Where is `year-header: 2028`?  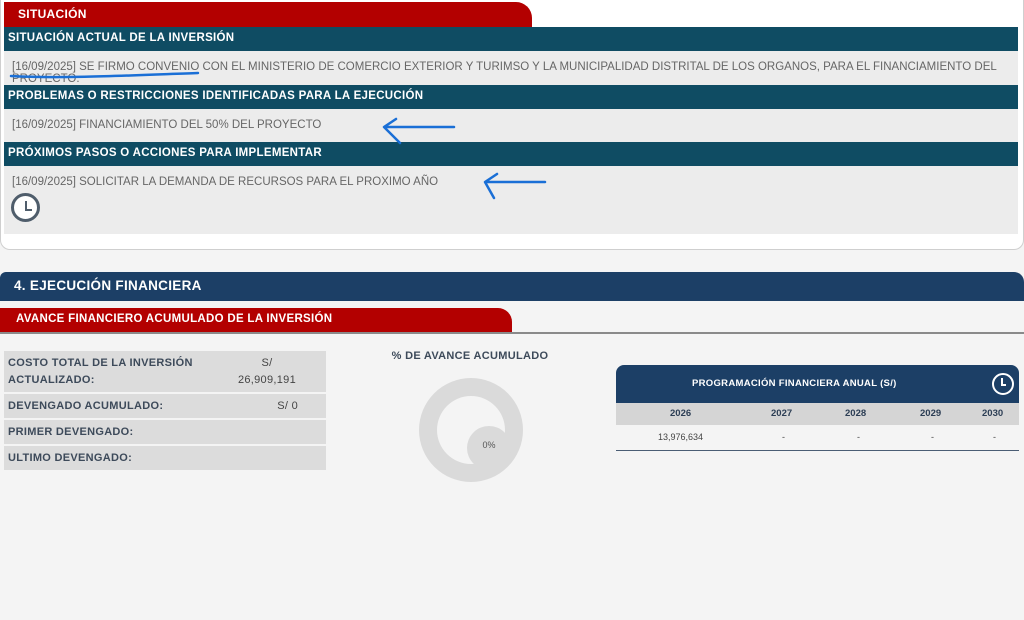 year-header: 2028 is located at coordinates (856, 413).